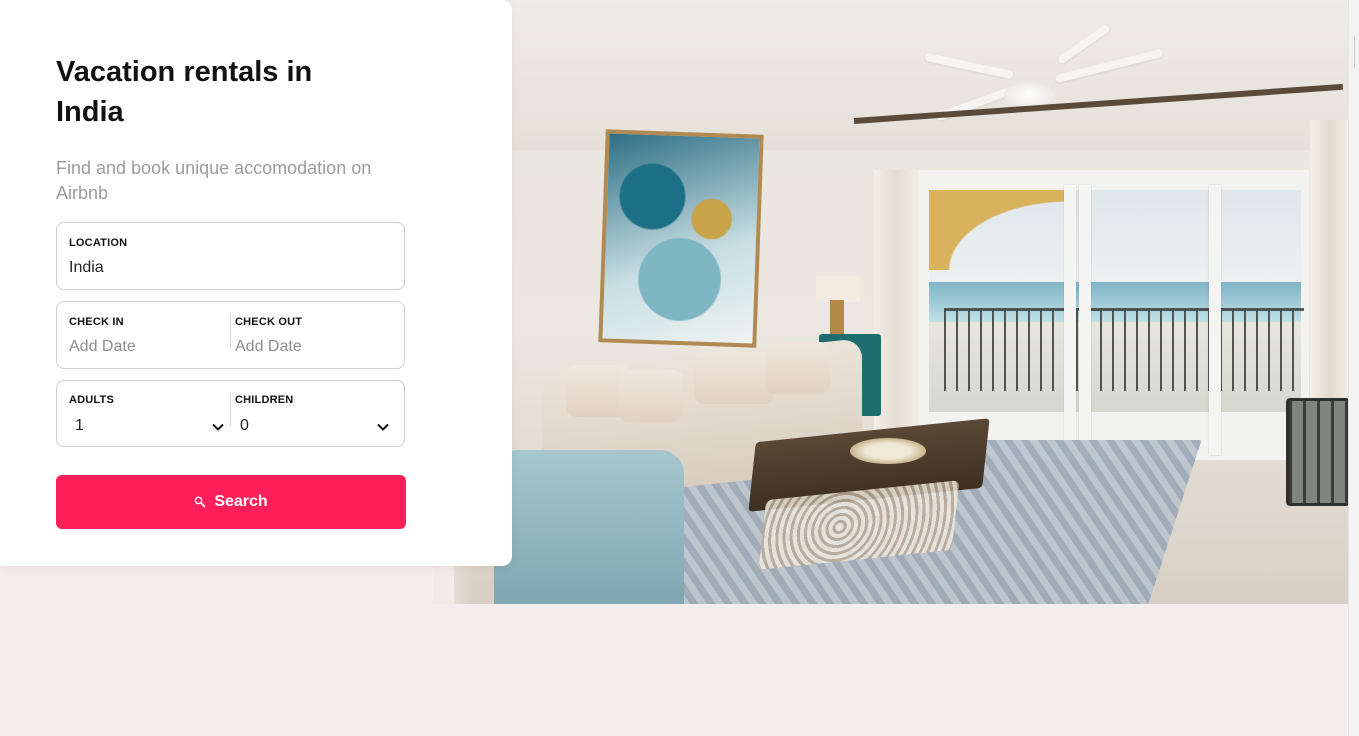  Describe the element at coordinates (244, 425) in the screenshot. I see `children-value: 0` at that location.